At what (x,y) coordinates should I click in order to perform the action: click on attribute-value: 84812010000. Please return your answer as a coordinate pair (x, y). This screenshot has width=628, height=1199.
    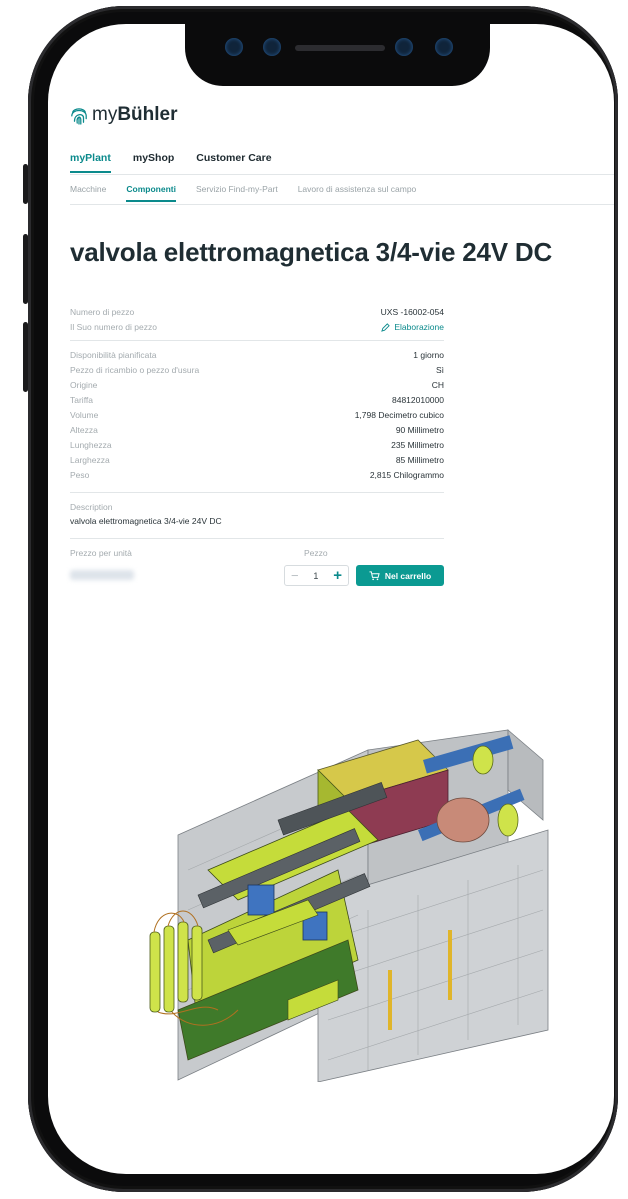
    Looking at the image, I should click on (417, 400).